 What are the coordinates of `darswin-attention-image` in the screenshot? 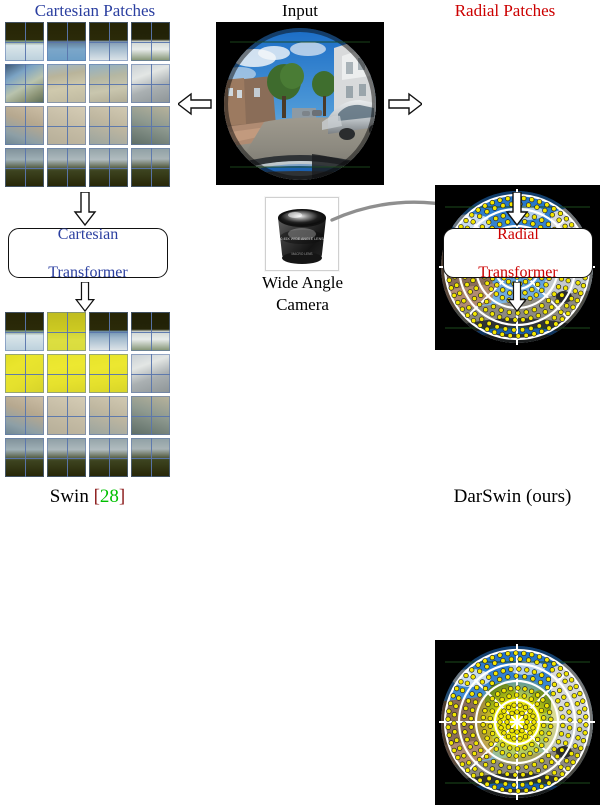 It's located at (517, 722).